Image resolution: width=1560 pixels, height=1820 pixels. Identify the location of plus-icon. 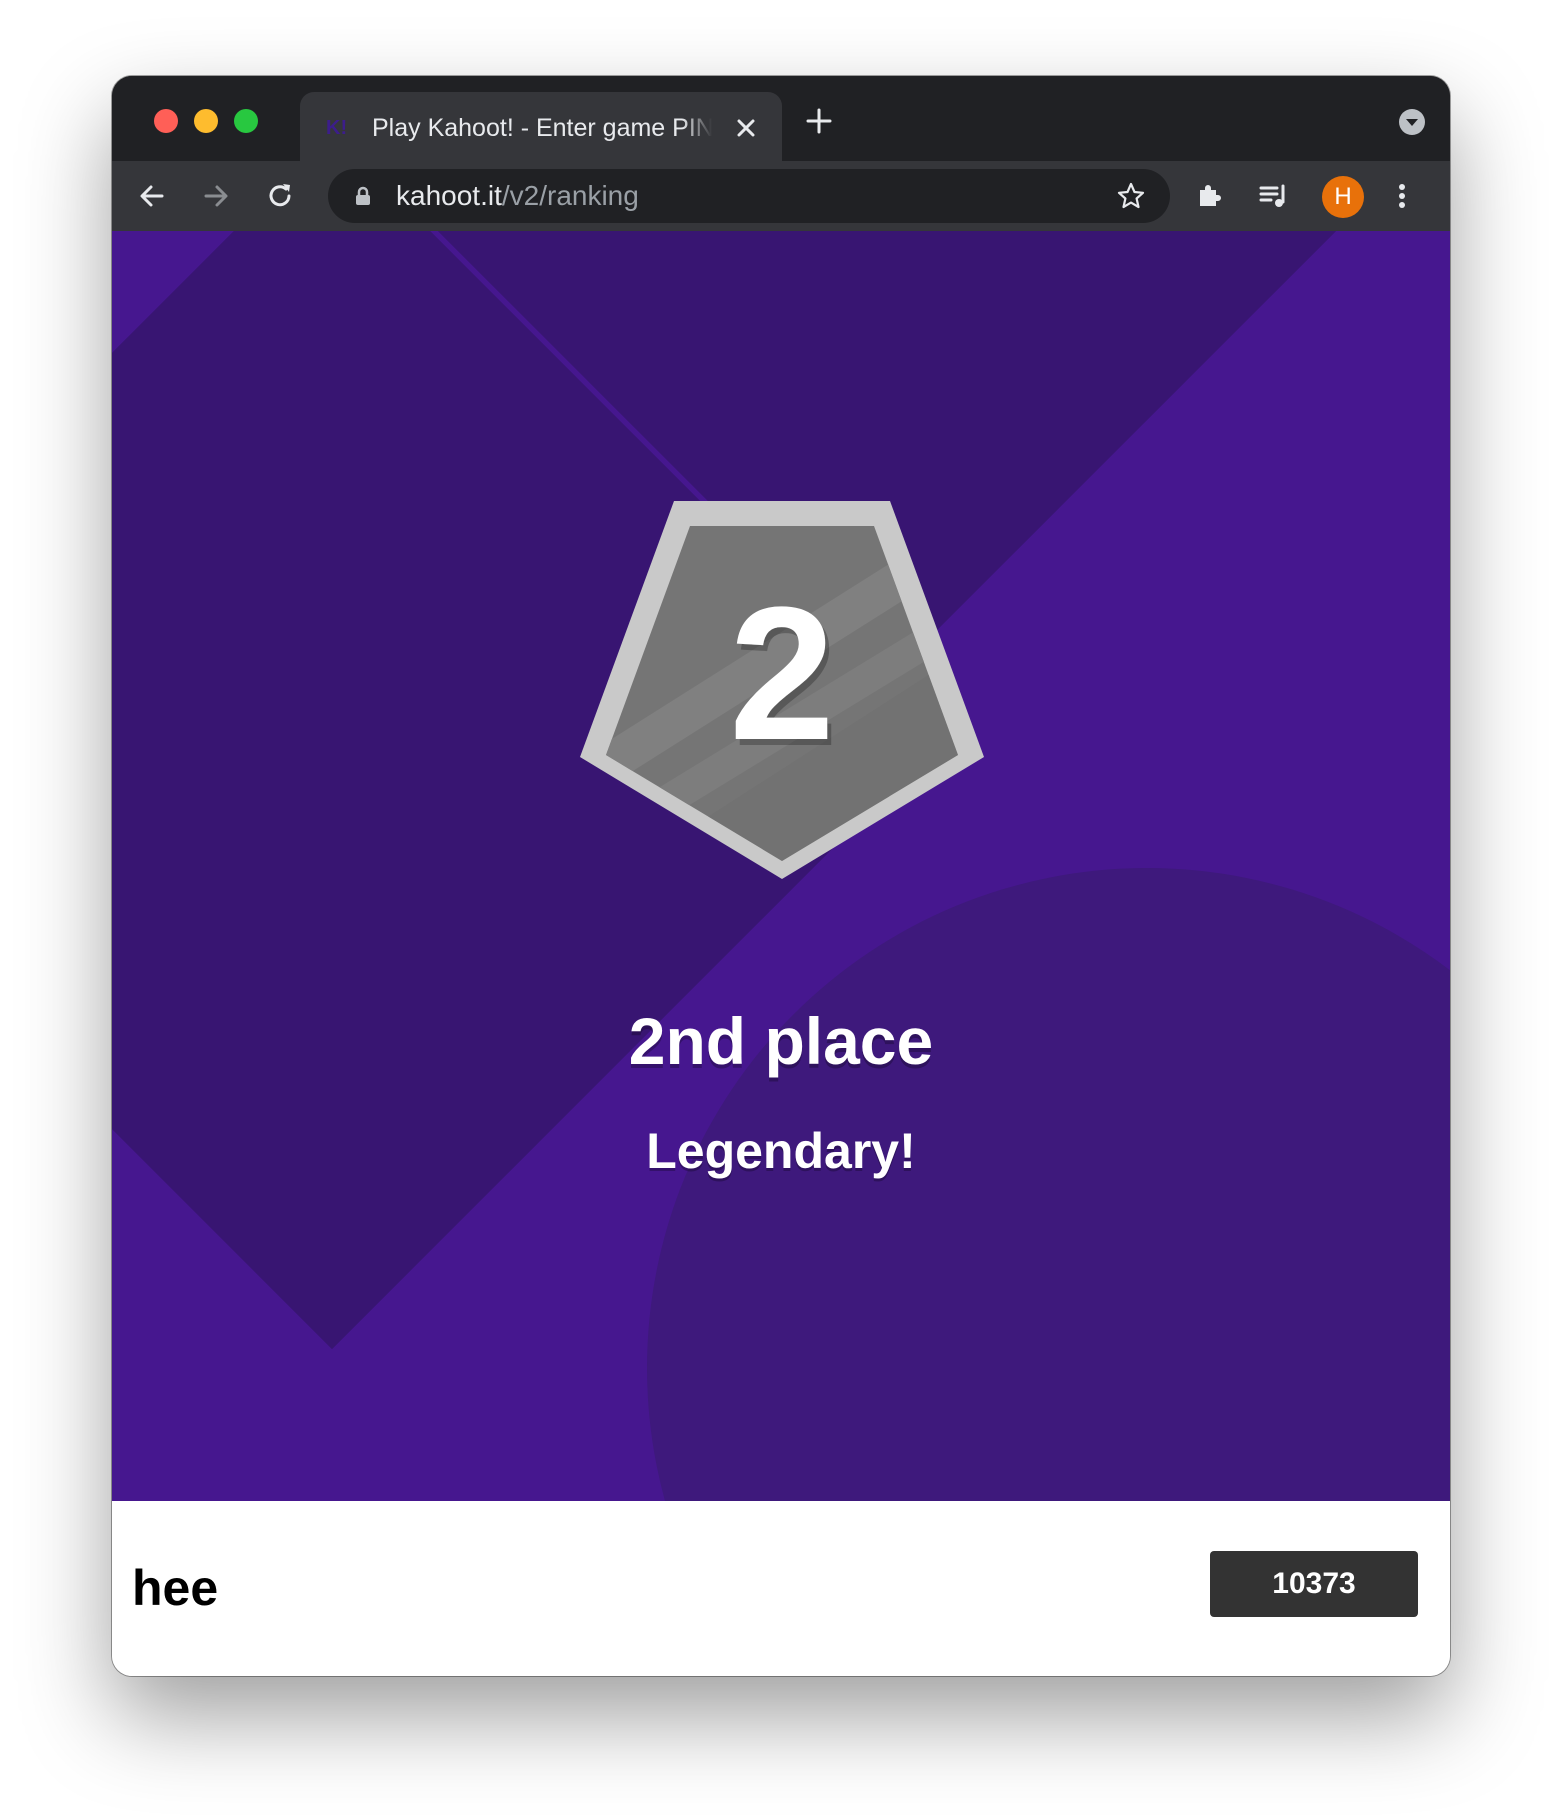
(819, 121).